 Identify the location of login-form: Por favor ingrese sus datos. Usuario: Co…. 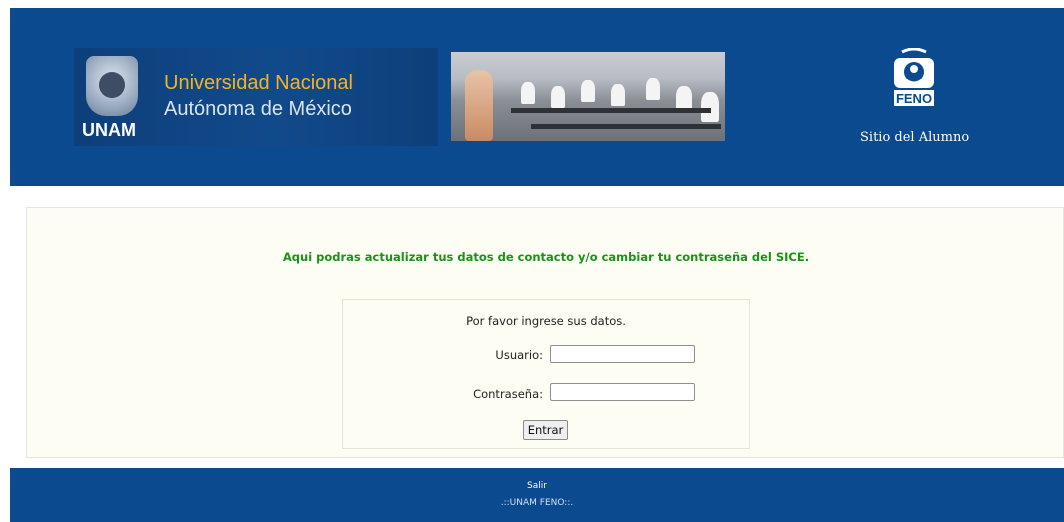
(546, 374).